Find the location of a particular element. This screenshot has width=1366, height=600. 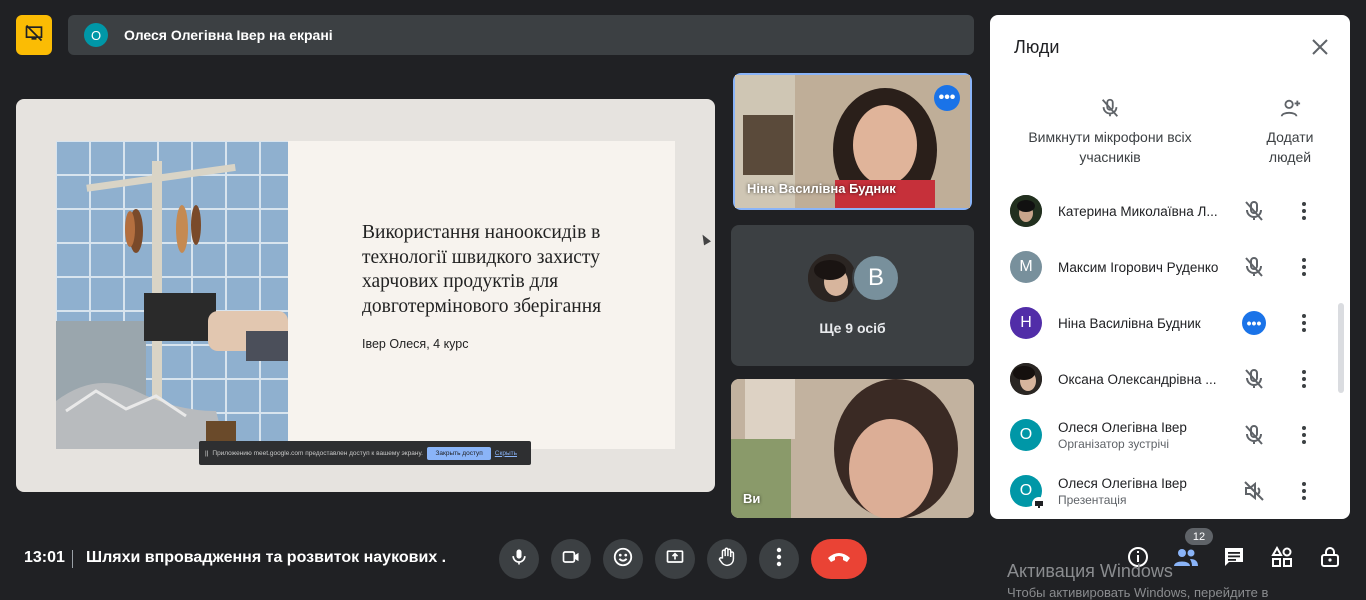

meeting-time: 13:01 is located at coordinates (44, 557).